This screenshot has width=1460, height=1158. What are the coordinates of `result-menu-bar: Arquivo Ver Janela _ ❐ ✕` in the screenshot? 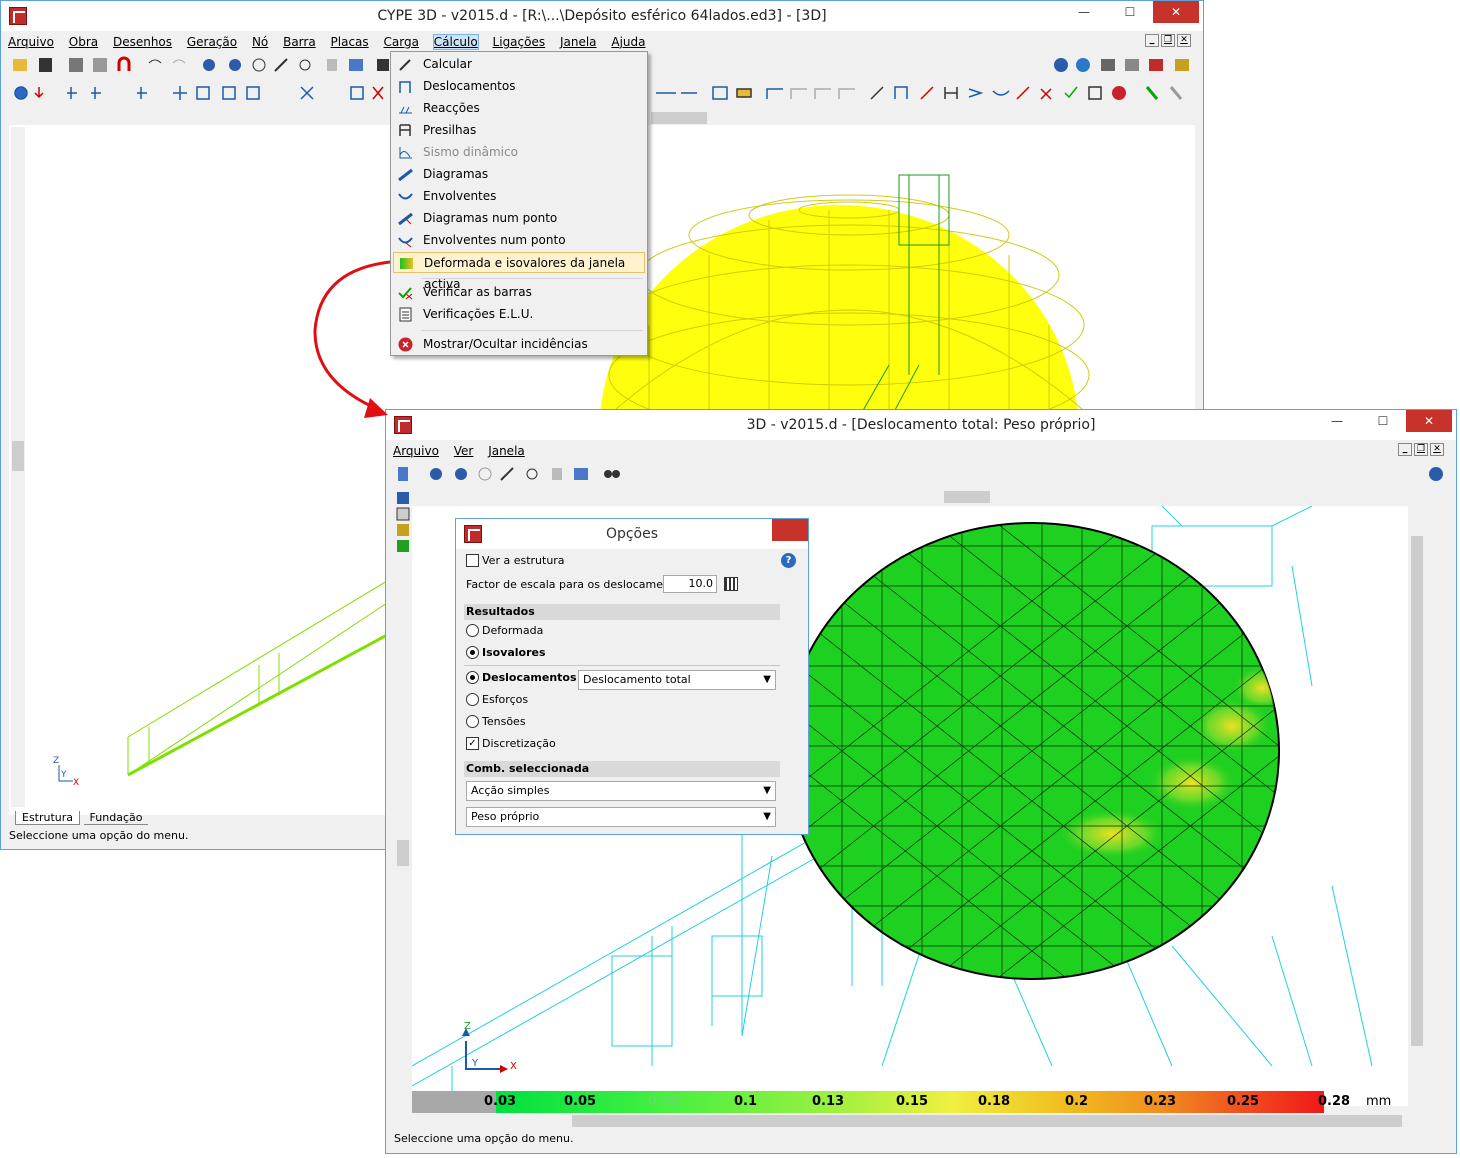 It's located at (921, 451).